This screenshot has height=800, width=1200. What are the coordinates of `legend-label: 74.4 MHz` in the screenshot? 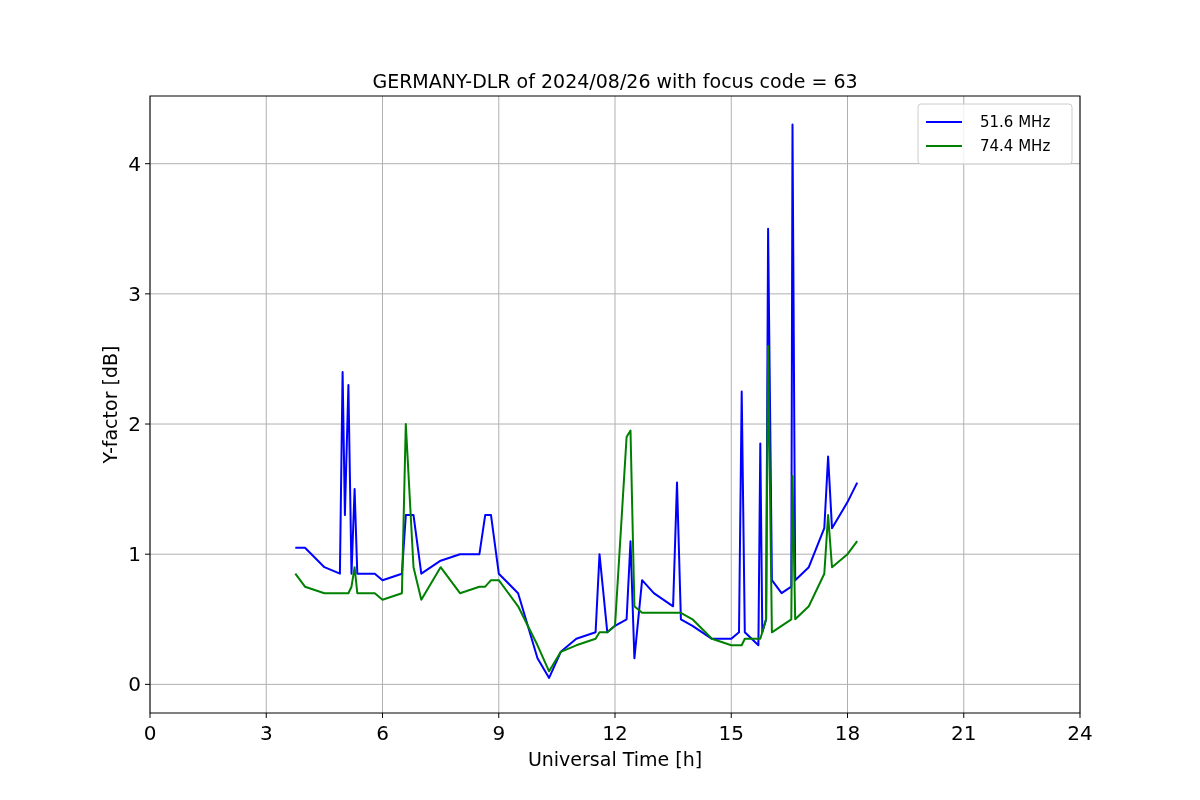 It's located at (1015, 146).